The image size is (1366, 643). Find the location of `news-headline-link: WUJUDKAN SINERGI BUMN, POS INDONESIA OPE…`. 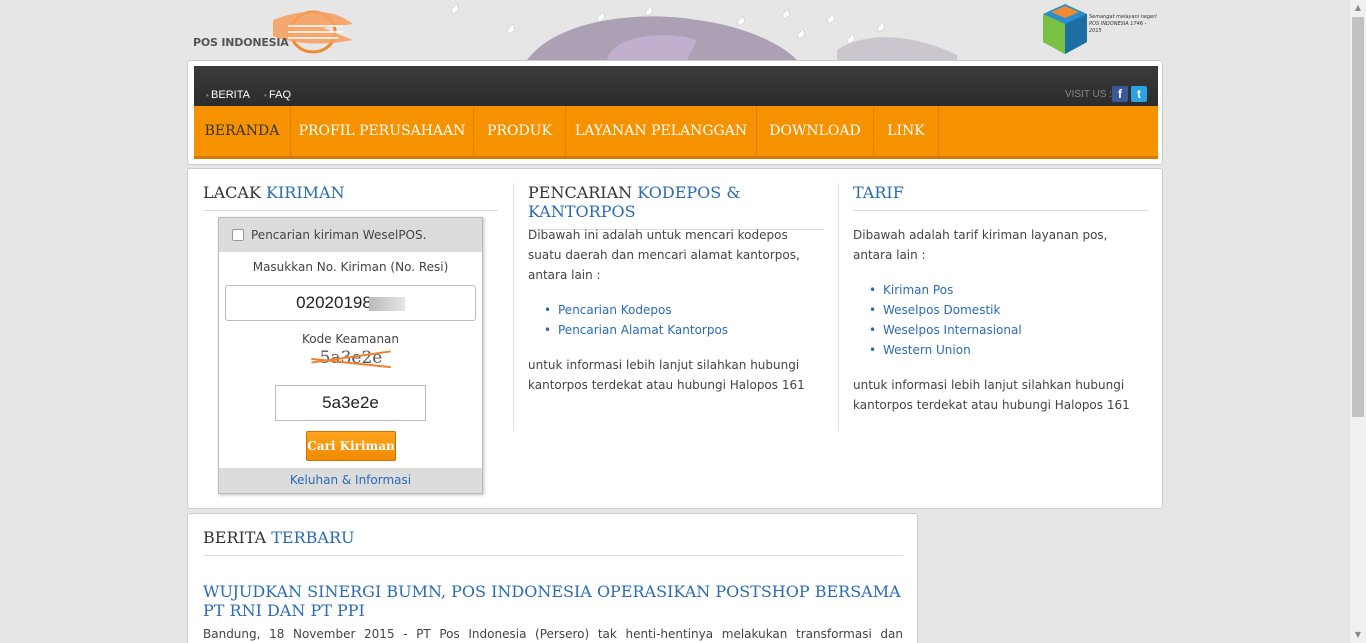

news-headline-link: WUJUDKAN SINERGI BUMN, POS INDONESIA OPE… is located at coordinates (553, 601).